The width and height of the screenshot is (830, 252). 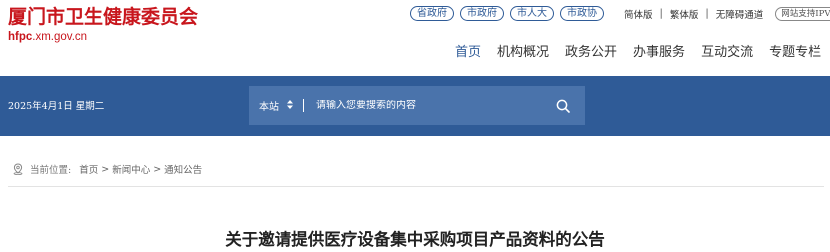 I want to click on site-domain-suffix: .xm.gov.cn, so click(x=60, y=37).